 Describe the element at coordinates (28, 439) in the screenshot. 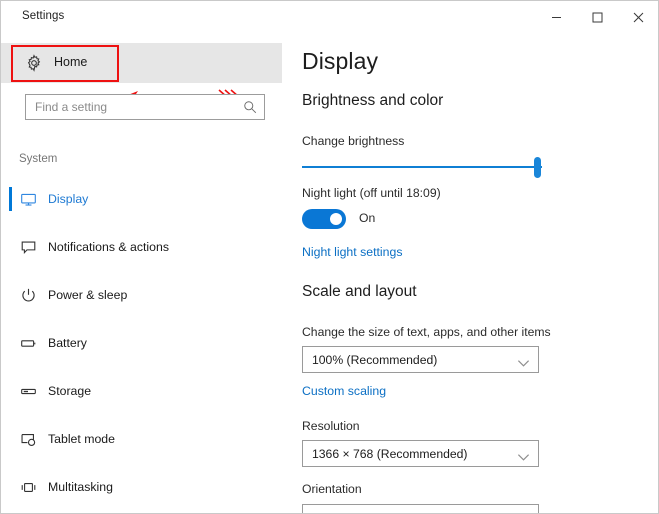

I see `tablet-mode-icon` at that location.